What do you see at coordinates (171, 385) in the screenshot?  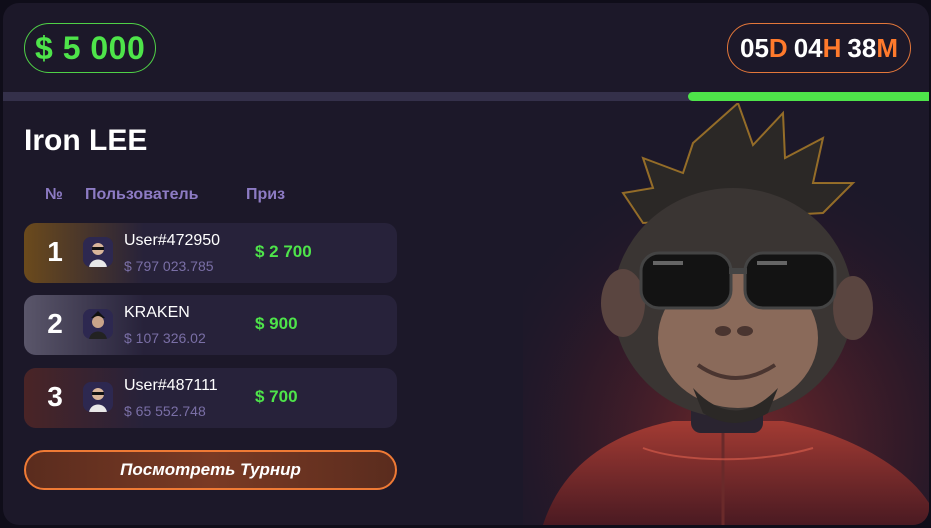 I see `username: User#487111` at bounding box center [171, 385].